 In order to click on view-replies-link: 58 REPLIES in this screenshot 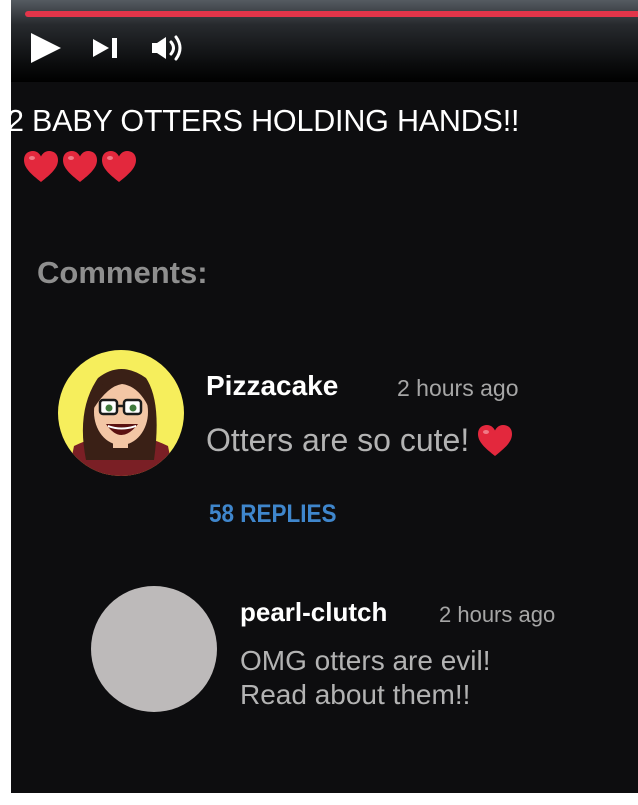, I will do `click(273, 514)`.